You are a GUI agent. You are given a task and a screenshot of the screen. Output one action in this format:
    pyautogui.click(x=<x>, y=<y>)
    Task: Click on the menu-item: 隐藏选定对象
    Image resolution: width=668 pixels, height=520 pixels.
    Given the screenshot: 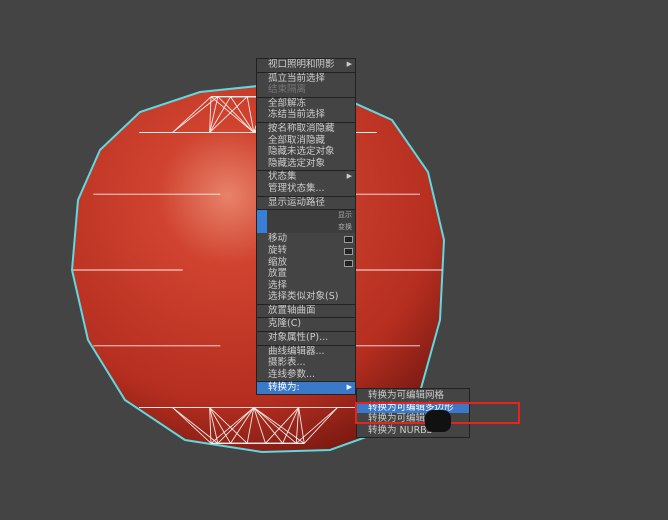 What is the action you would take?
    pyautogui.click(x=306, y=164)
    